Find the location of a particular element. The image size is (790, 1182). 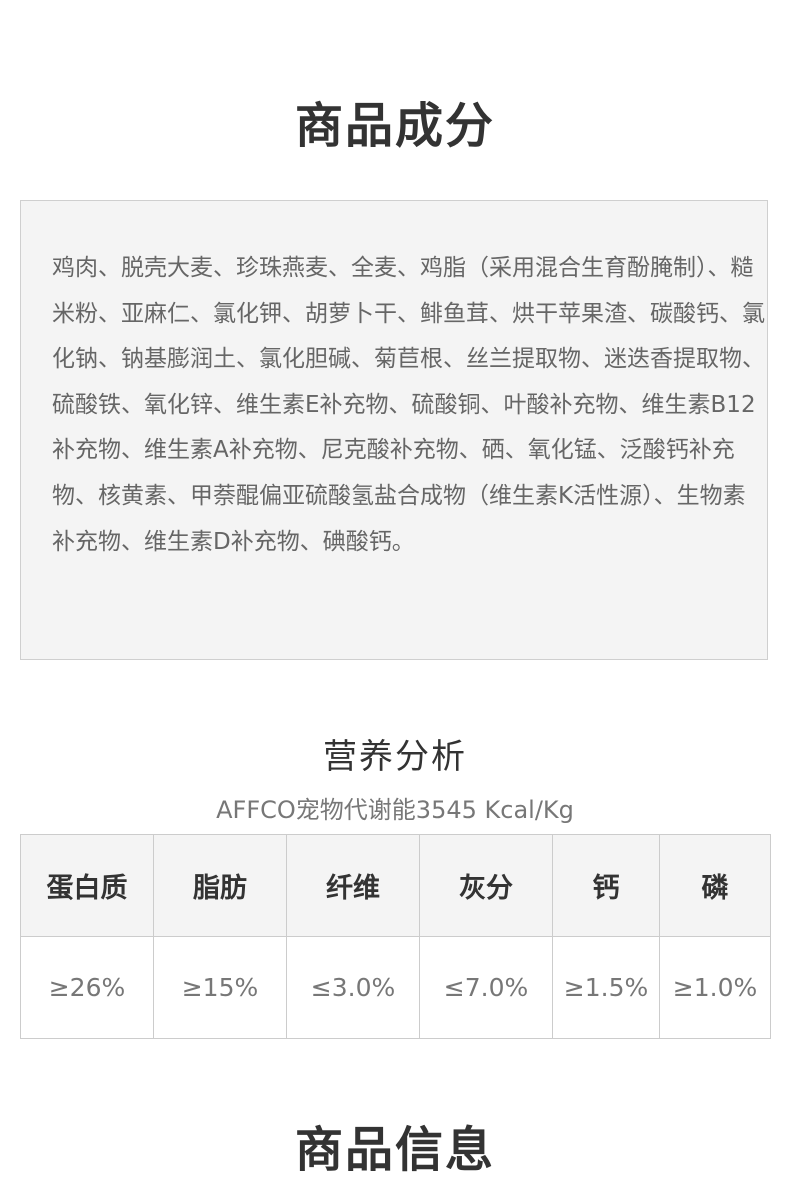

nutrition-value-fat: ≥15% is located at coordinates (220, 987).